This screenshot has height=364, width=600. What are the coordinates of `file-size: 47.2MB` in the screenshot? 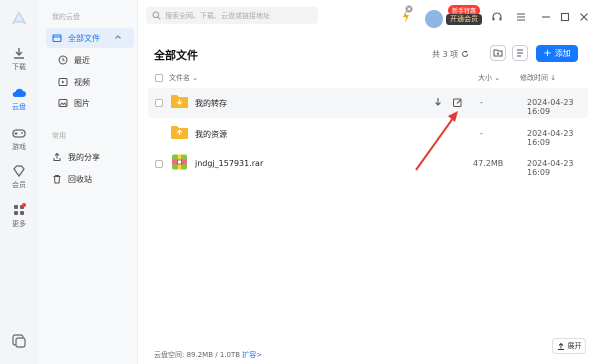 It's located at (488, 163).